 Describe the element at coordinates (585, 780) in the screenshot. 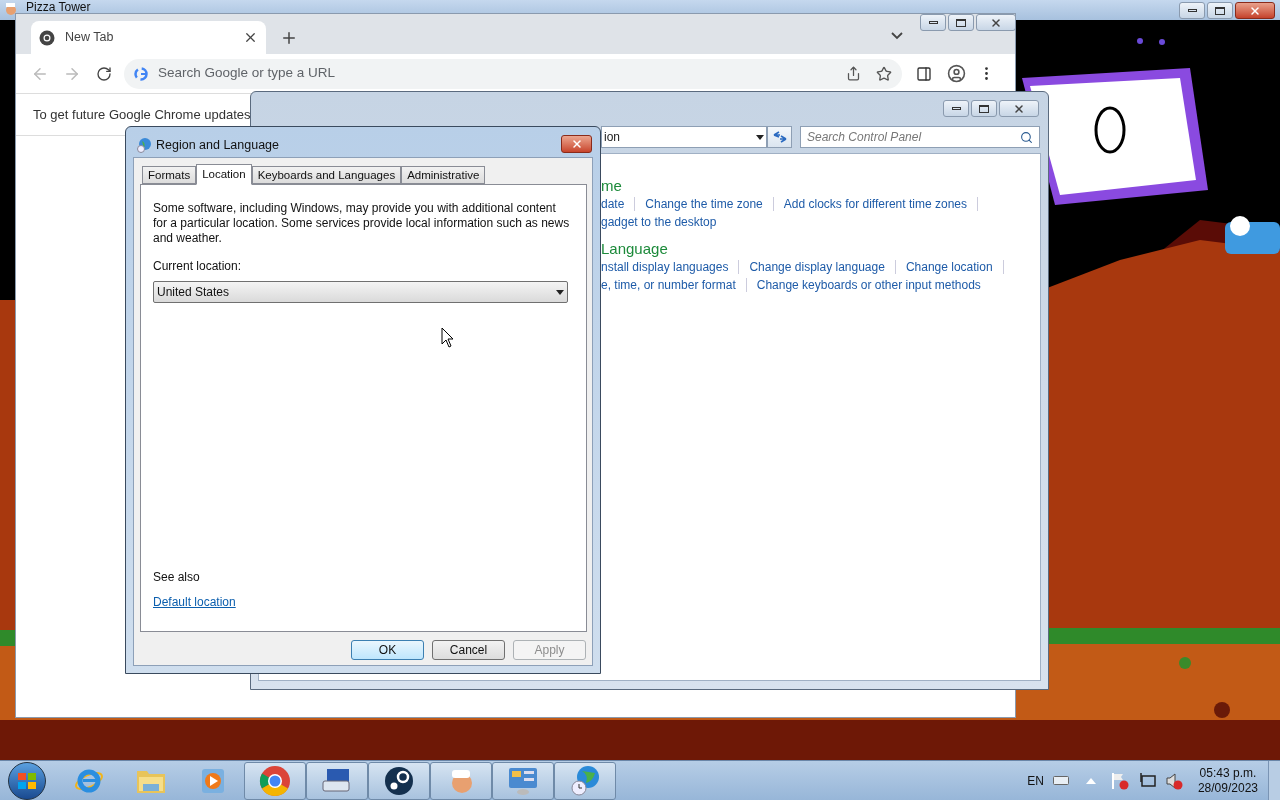

I see `globe-clock-icon` at that location.